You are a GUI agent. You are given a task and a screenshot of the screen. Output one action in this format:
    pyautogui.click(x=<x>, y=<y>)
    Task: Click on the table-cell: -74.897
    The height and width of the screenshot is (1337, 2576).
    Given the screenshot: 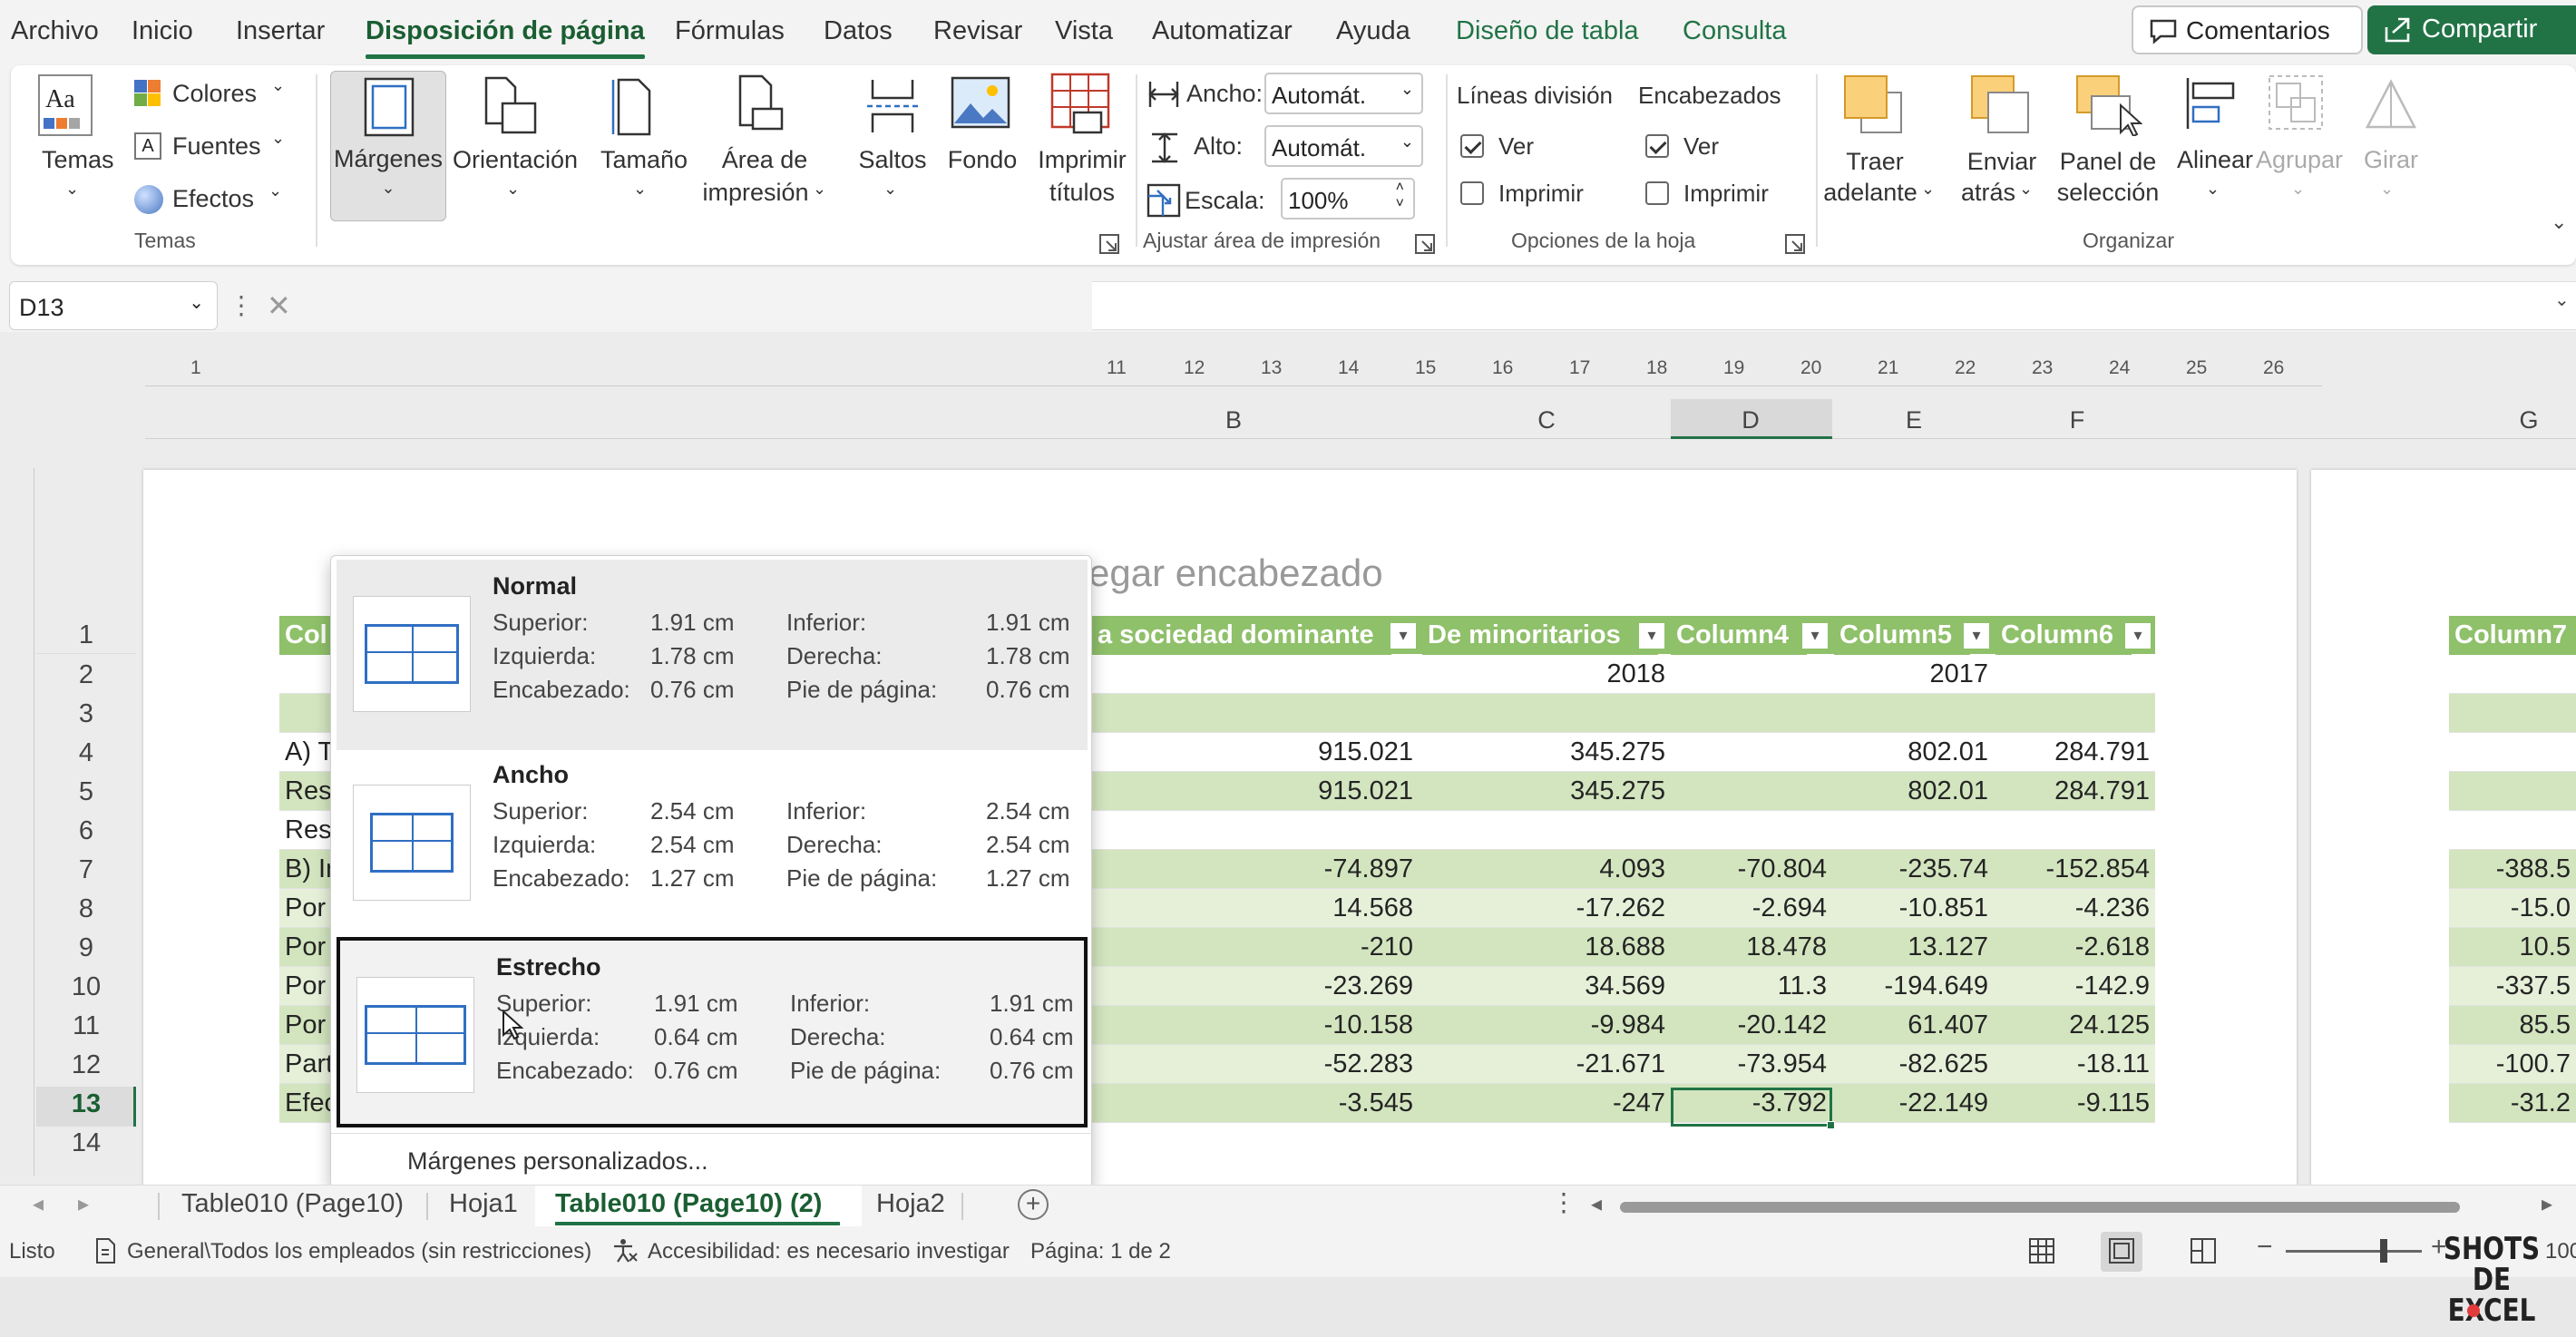 What is the action you would take?
    pyautogui.click(x=1231, y=870)
    